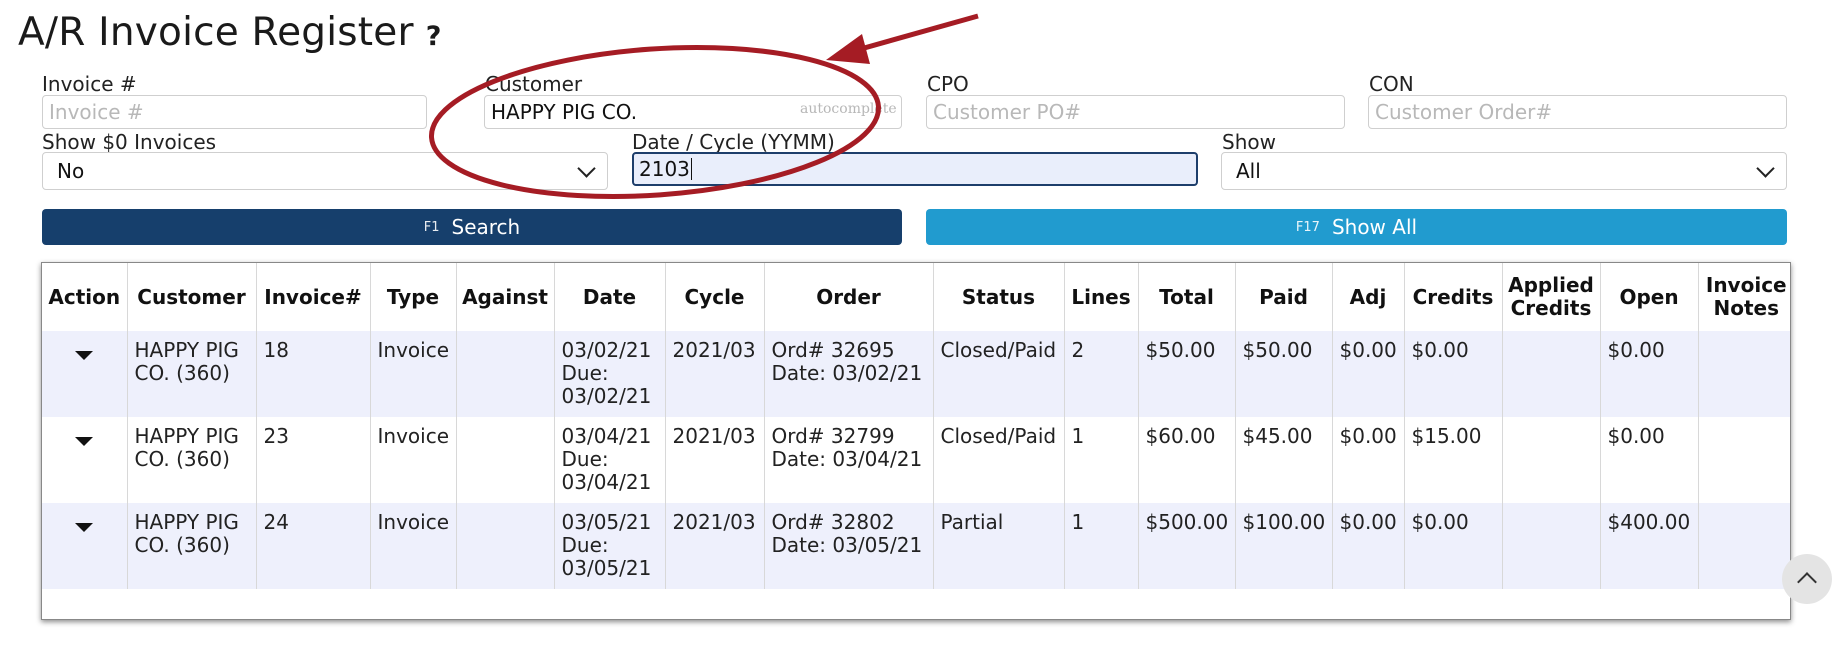  Describe the element at coordinates (610, 374) in the screenshot. I see `date-cell: 03/02/21 Due: 03/02/21` at that location.